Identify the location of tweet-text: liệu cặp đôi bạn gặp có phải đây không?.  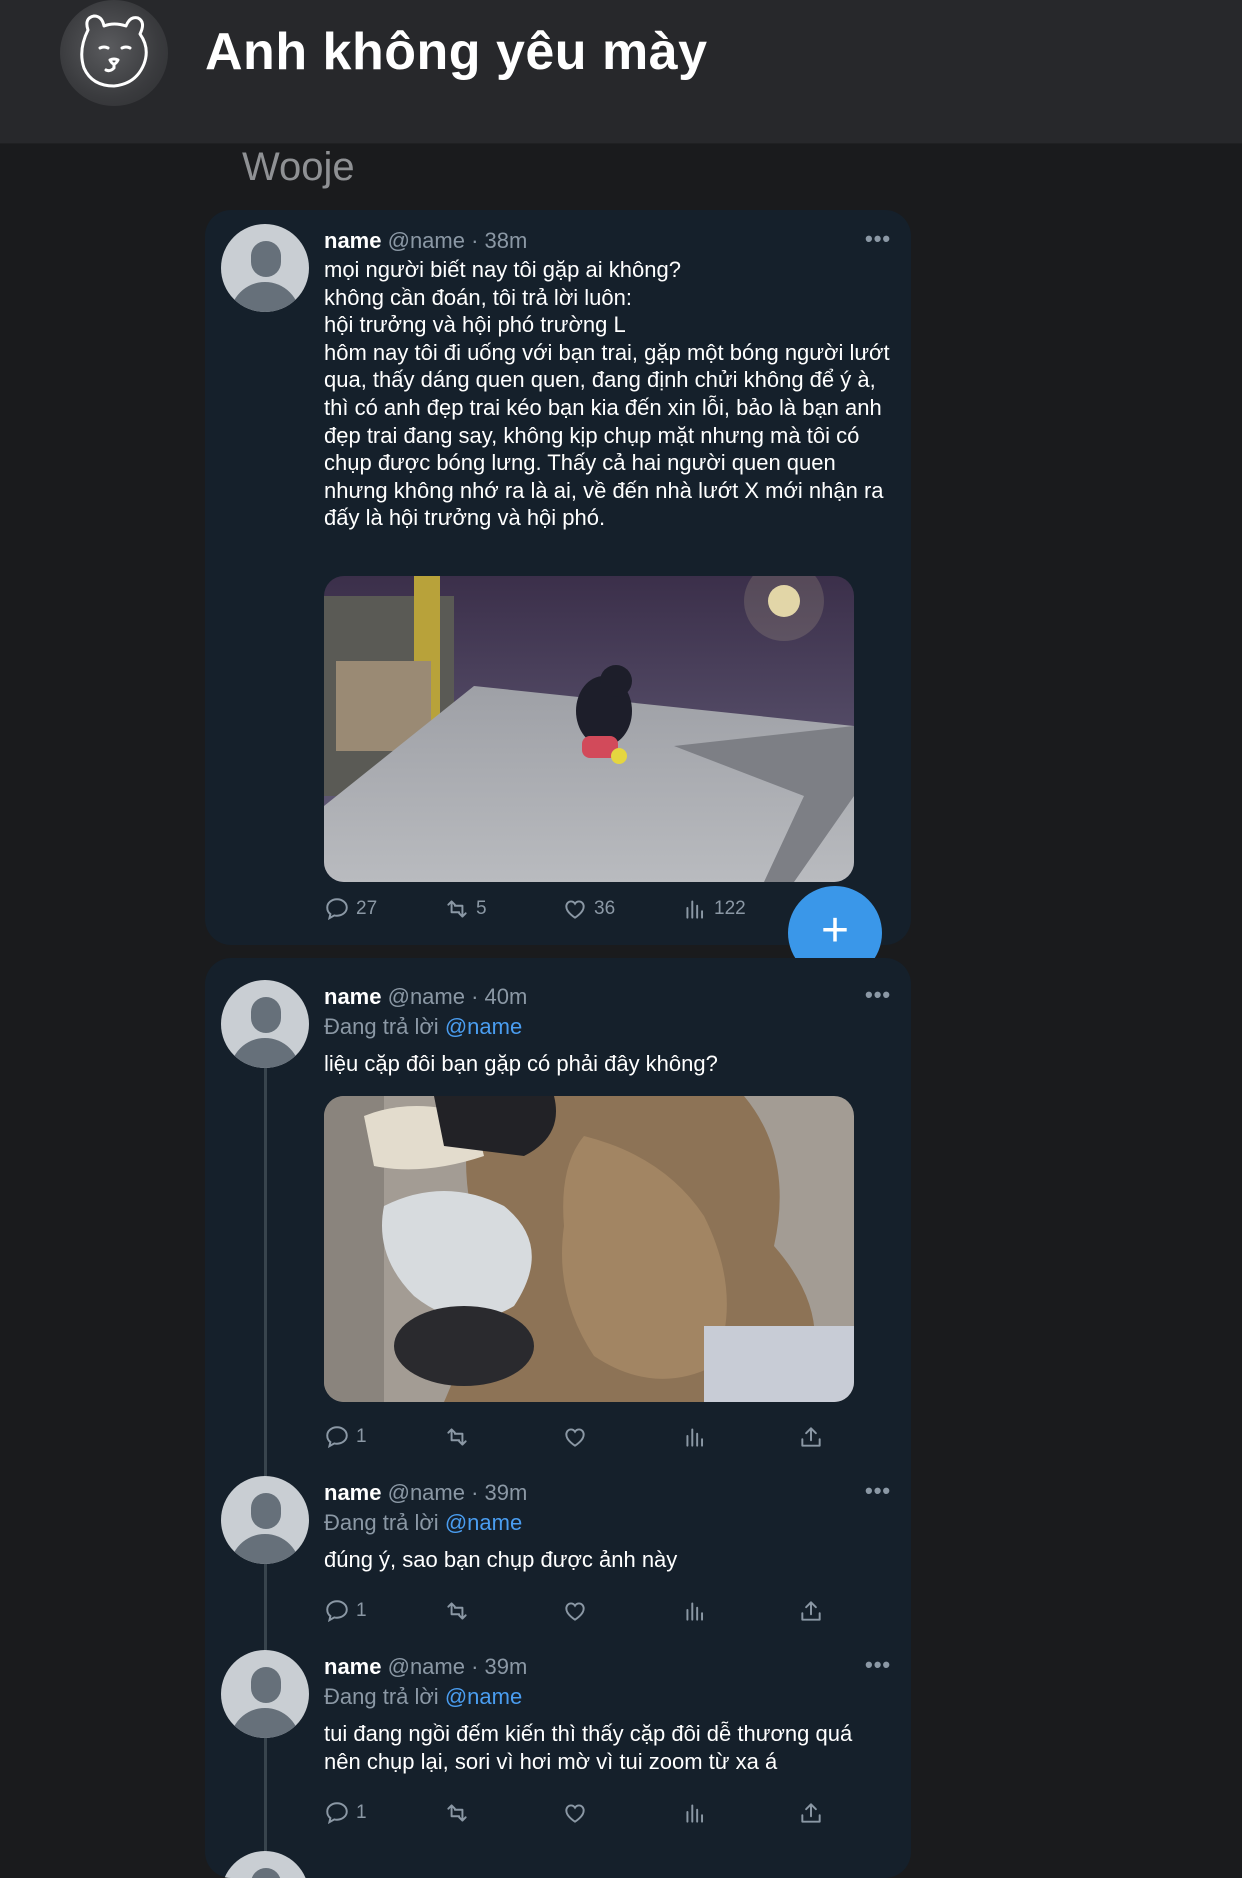
(521, 1063).